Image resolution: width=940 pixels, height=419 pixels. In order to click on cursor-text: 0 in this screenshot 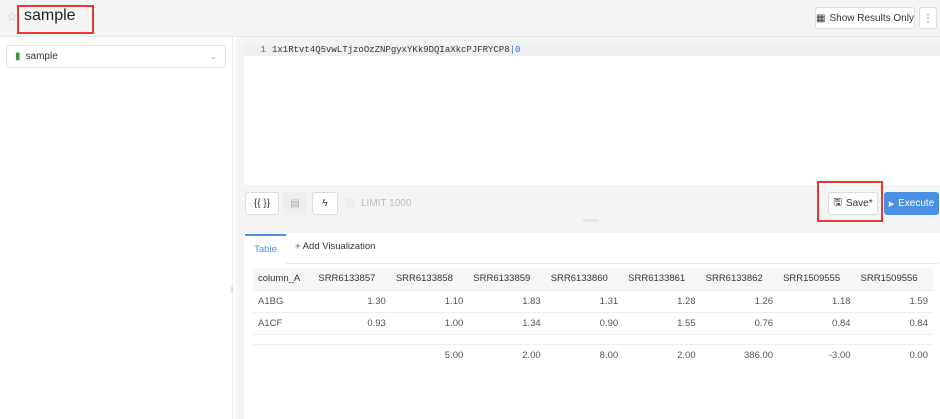, I will do `click(518, 50)`.